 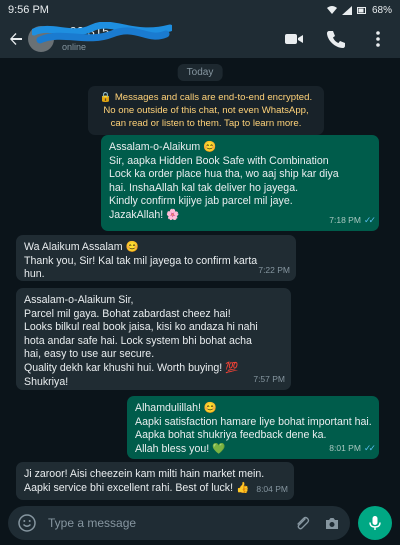 I want to click on contact-status: online, so click(x=74, y=47).